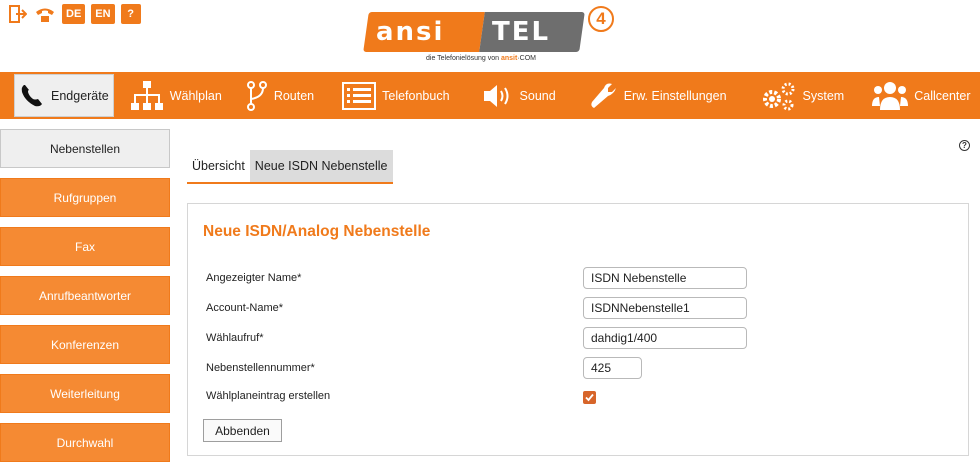 Image resolution: width=980 pixels, height=474 pixels. Describe the element at coordinates (254, 278) in the screenshot. I see `label-angezeigter-name: Angezeigter Name*` at that location.